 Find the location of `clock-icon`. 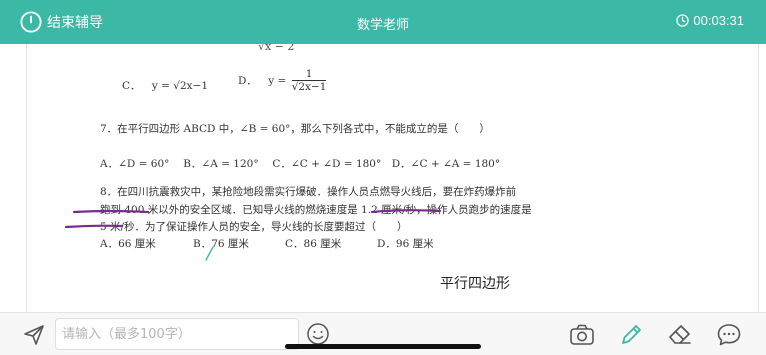

clock-icon is located at coordinates (683, 20).